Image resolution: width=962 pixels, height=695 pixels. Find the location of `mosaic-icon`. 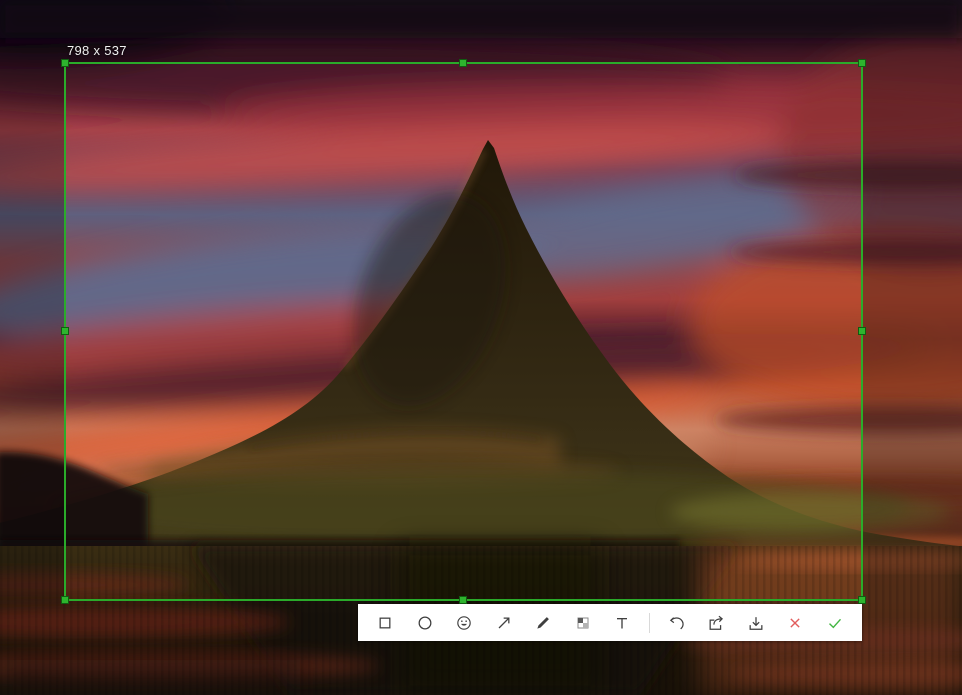

mosaic-icon is located at coordinates (583, 623).